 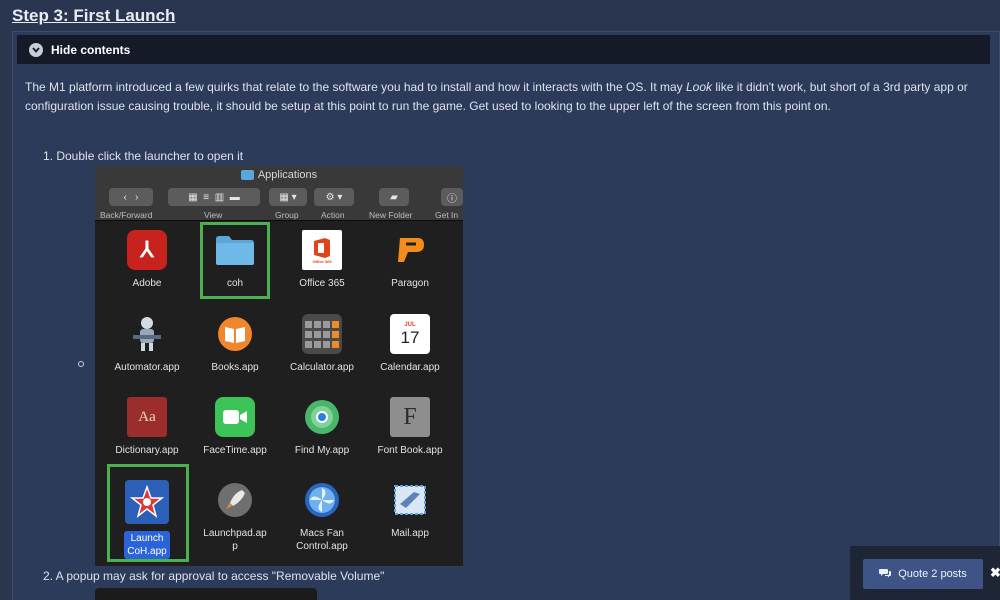 I want to click on close-icon: ✖, so click(x=995, y=573).